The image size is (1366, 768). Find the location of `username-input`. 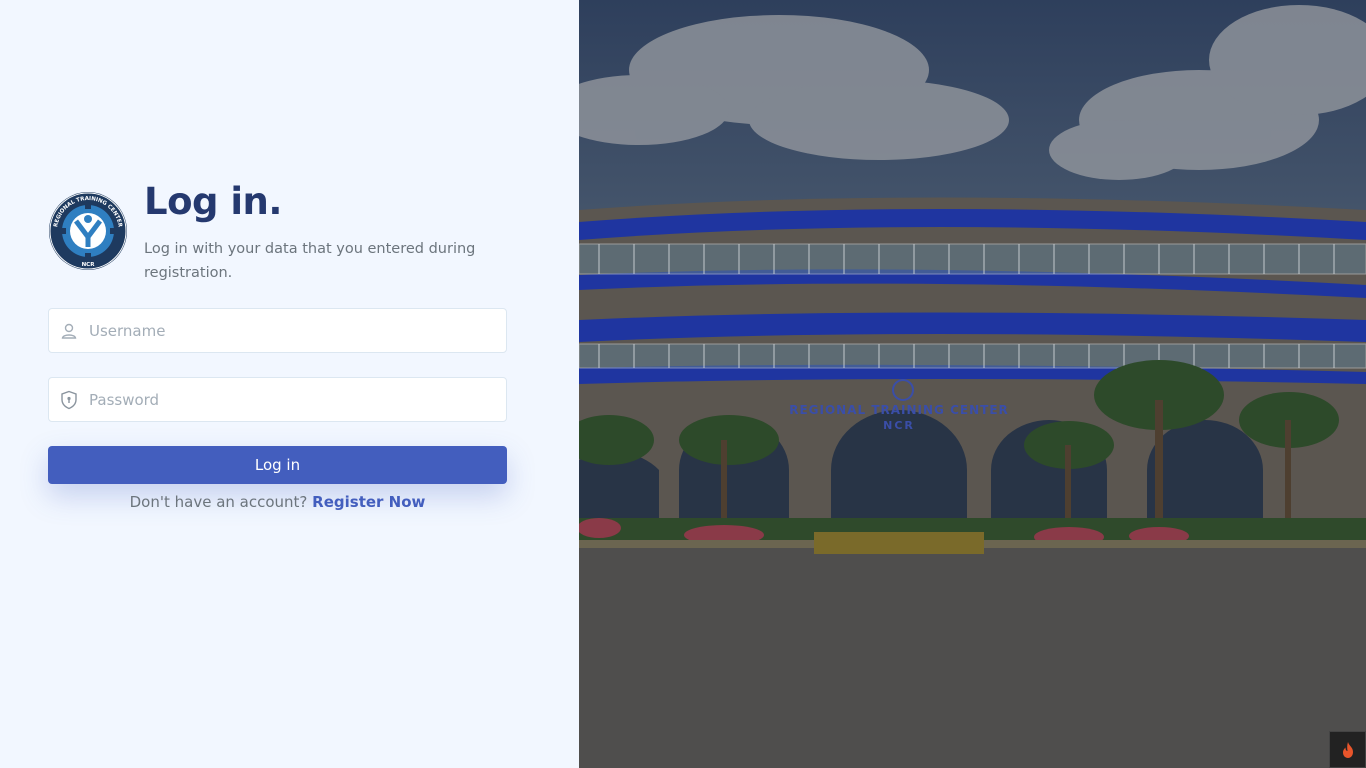

username-input is located at coordinates (297, 330).